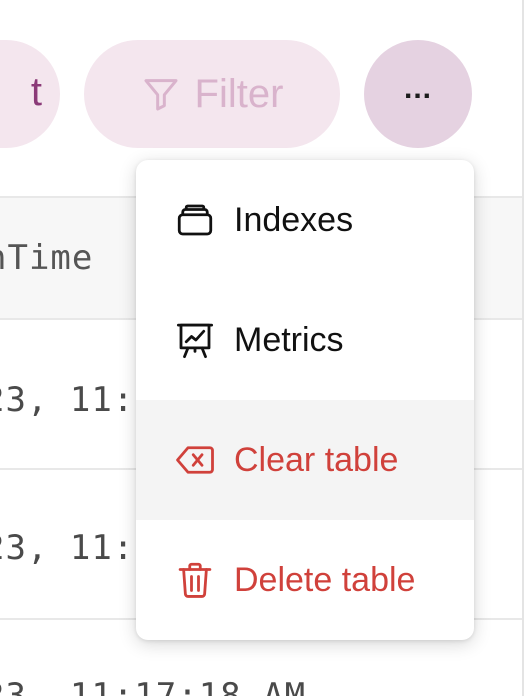 The width and height of the screenshot is (524, 696). What do you see at coordinates (195, 580) in the screenshot?
I see `trash-icon` at bounding box center [195, 580].